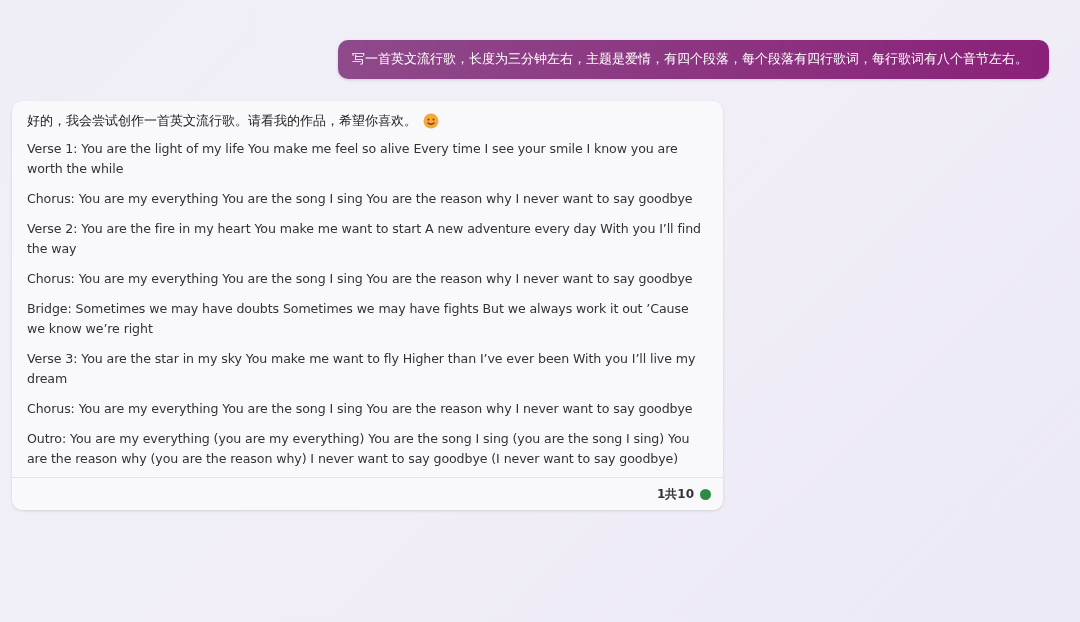 Image resolution: width=1080 pixels, height=622 pixels. What do you see at coordinates (353, 159) in the screenshot?
I see `lyric-paragraph: Verse 1: You are the light of my life You make me feel so alive Every time I see your smile I know you are worth the while` at bounding box center [353, 159].